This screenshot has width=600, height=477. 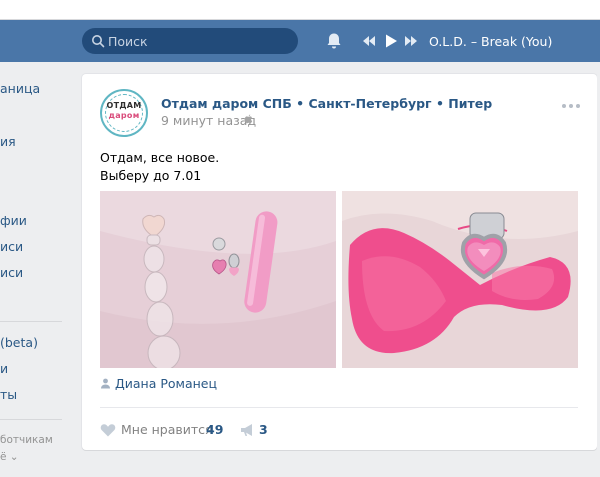 What do you see at coordinates (369, 41) in the screenshot?
I see `prev-icon` at bounding box center [369, 41].